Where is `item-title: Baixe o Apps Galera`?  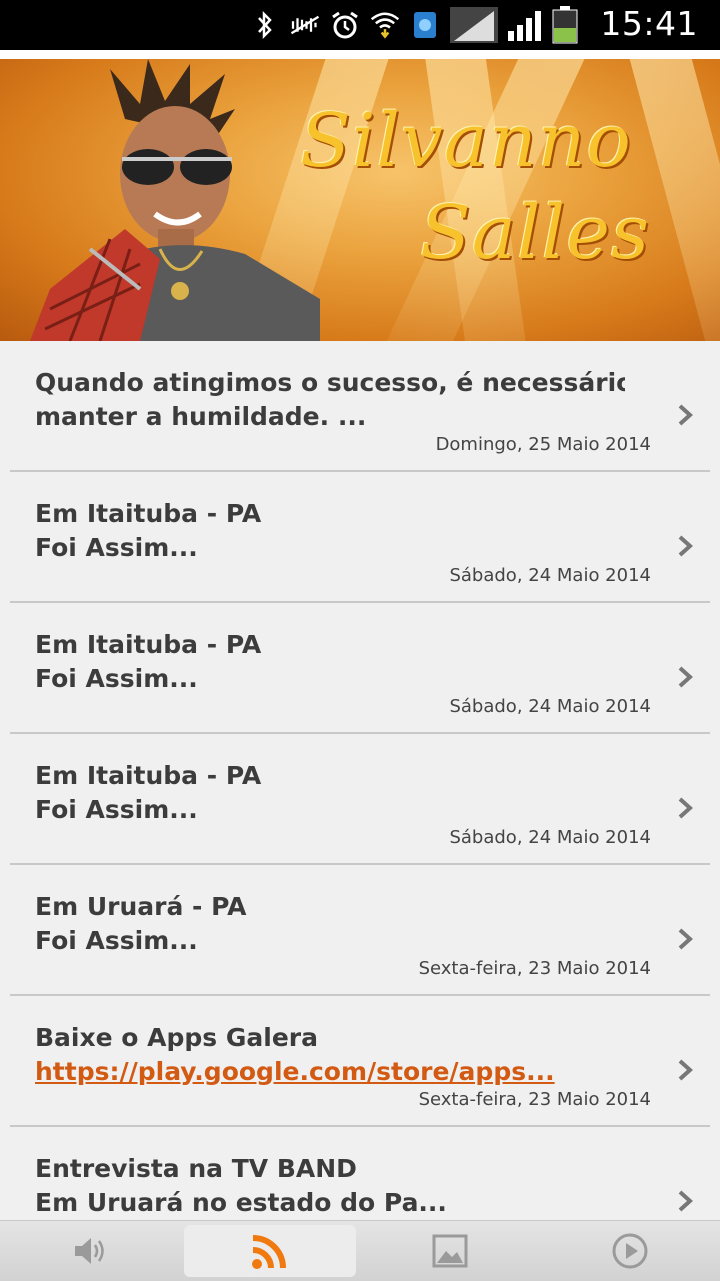
item-title: Baixe o Apps Galera is located at coordinates (176, 1037).